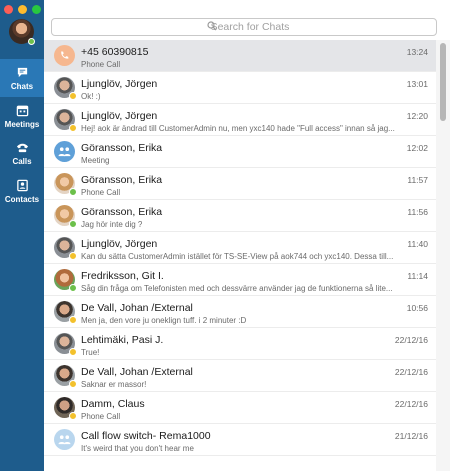 This screenshot has width=450, height=471. Describe the element at coordinates (22, 86) in the screenshot. I see `nav-chats-label: Chats` at that location.